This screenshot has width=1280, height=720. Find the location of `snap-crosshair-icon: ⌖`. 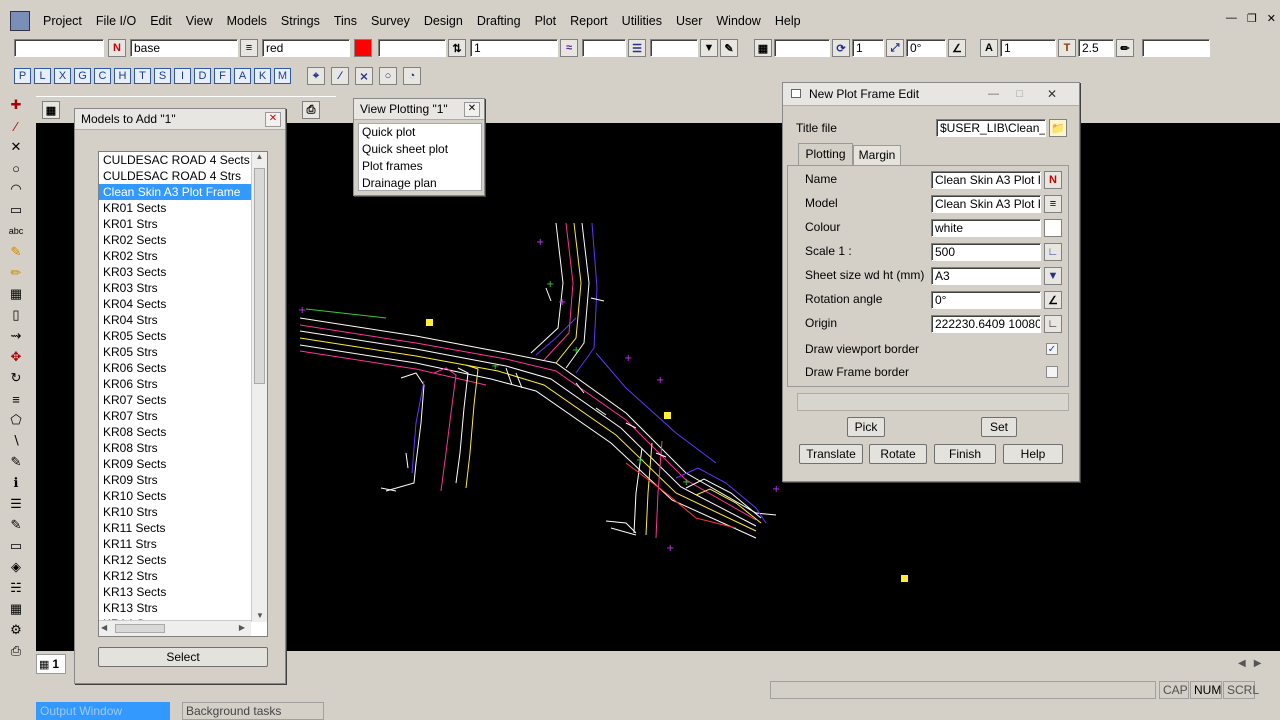

snap-crosshair-icon: ⌖ is located at coordinates (316, 76).